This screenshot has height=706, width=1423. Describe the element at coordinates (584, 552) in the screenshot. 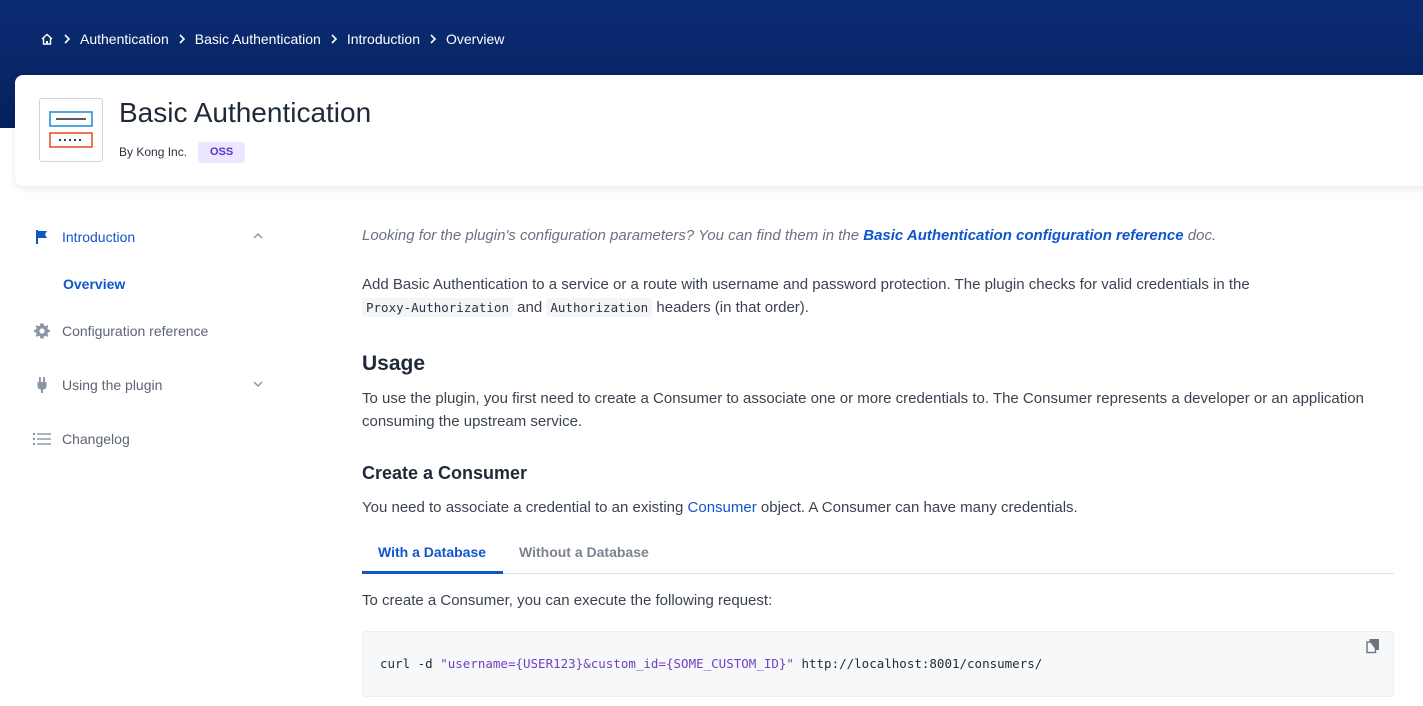

I see `tab-without-database: Without a Database` at that location.